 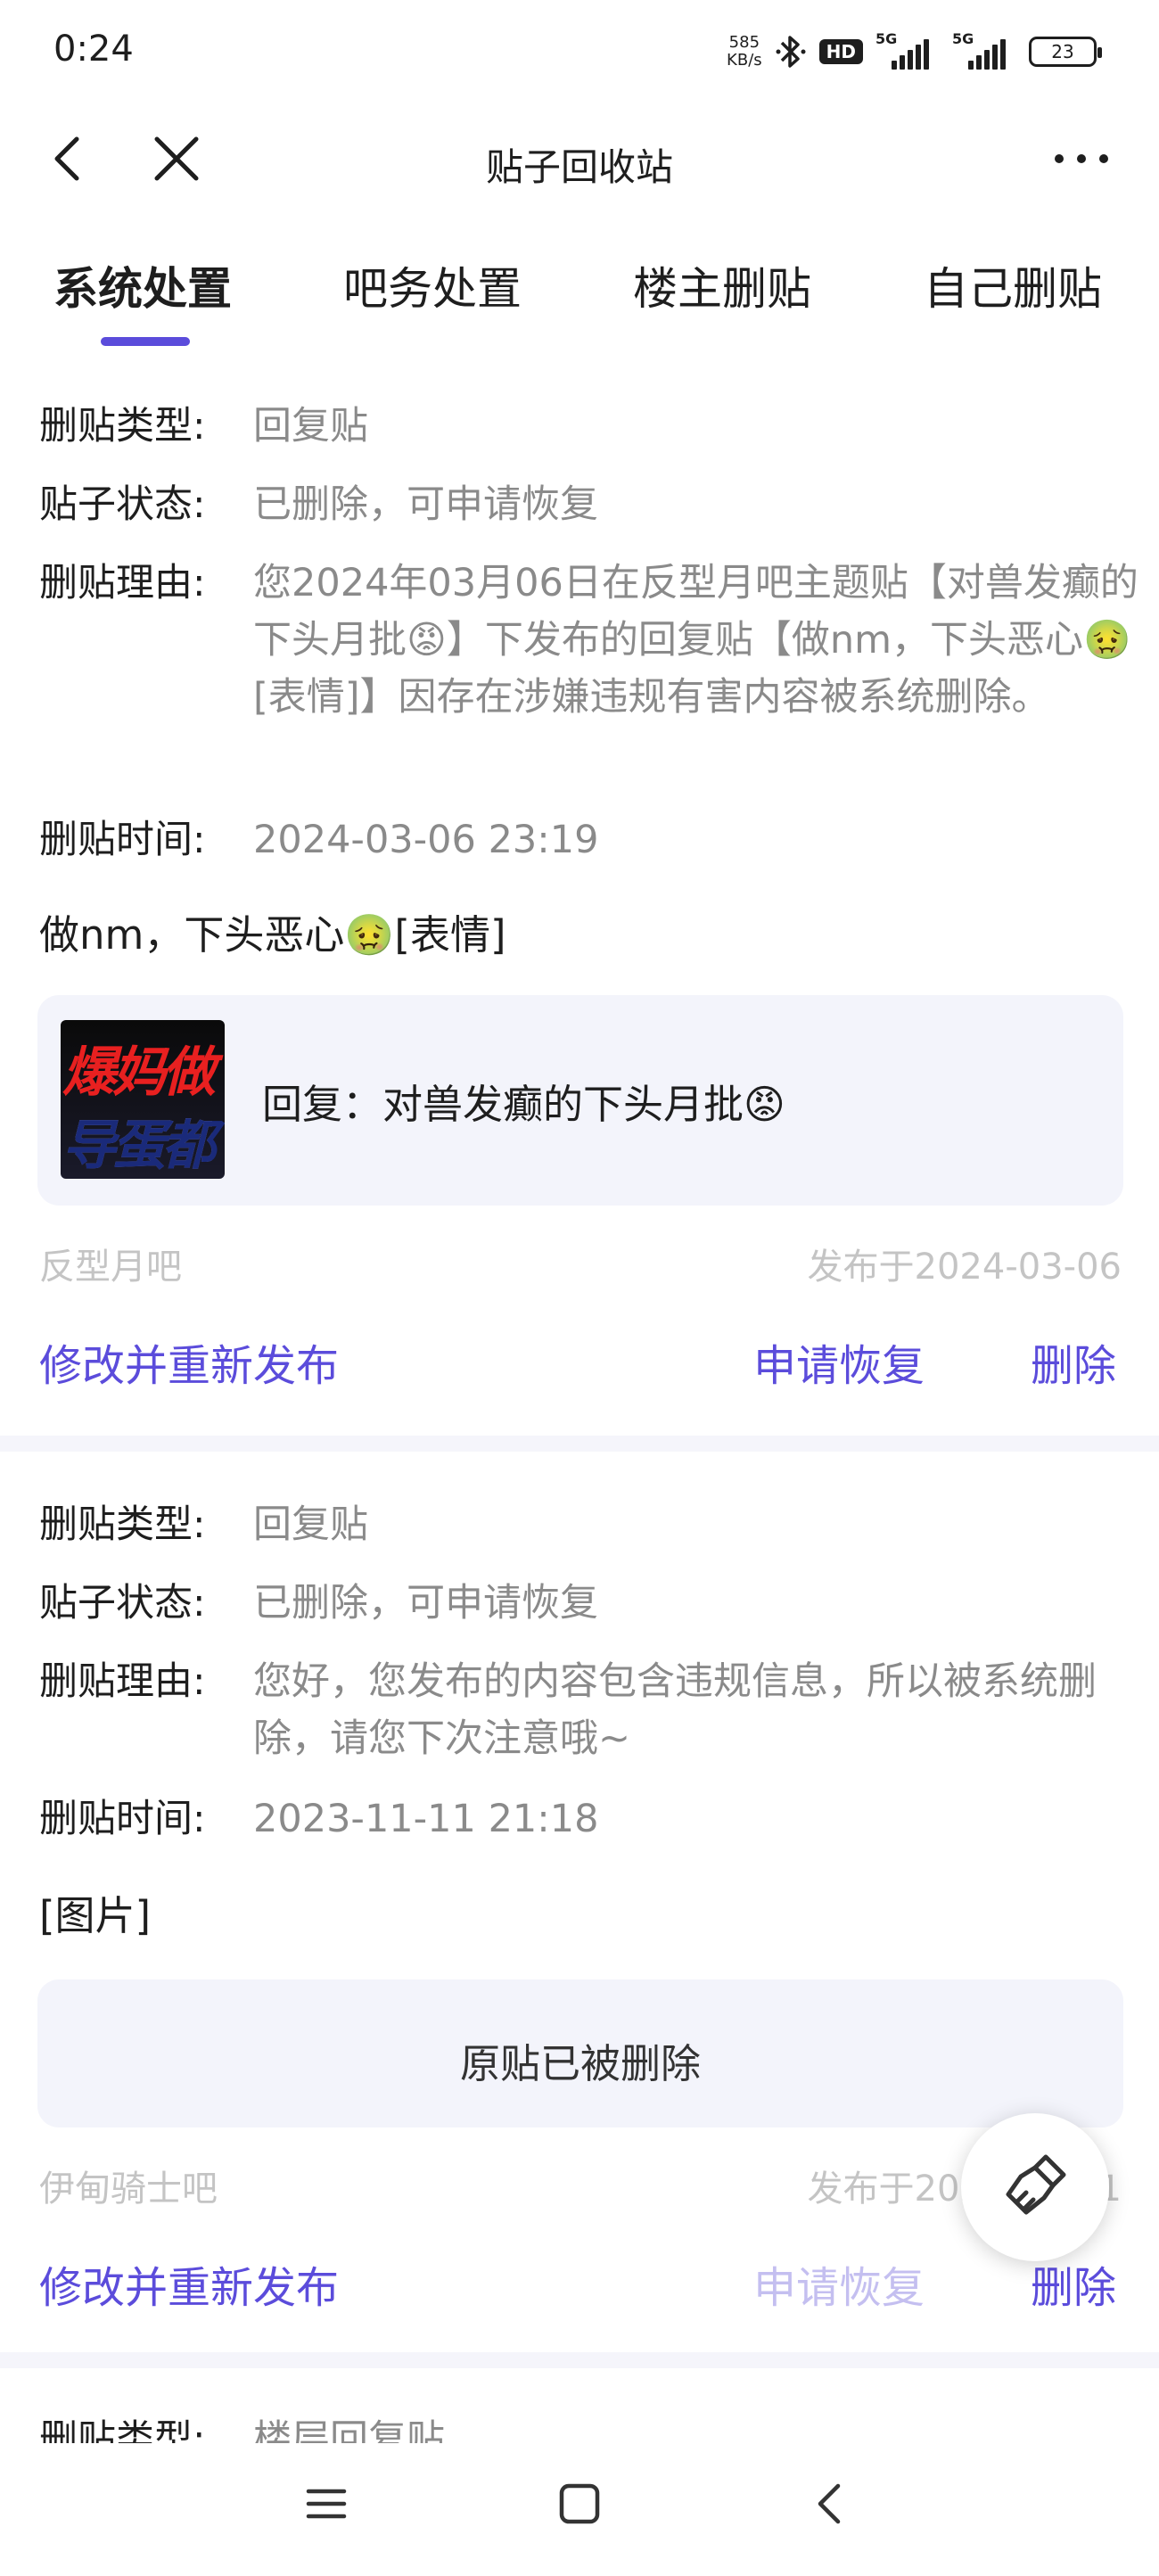 I want to click on deleted-post-card: 删贴类型: 楼层回复贴, so click(x=579, y=2405).